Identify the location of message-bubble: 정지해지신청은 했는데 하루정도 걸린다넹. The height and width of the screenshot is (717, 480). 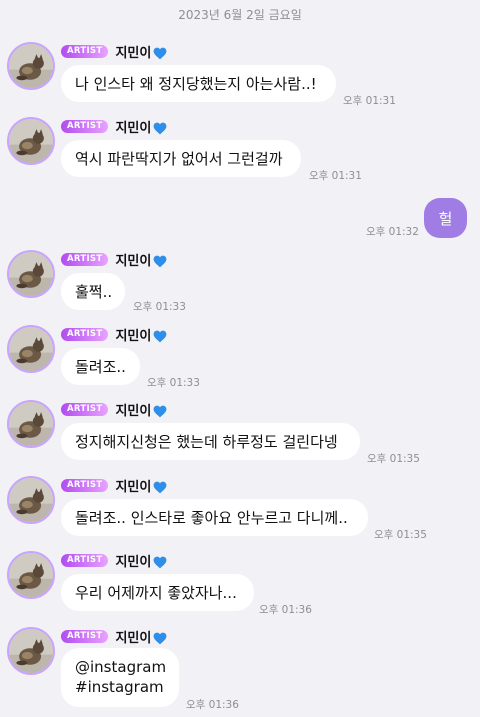
(210, 441).